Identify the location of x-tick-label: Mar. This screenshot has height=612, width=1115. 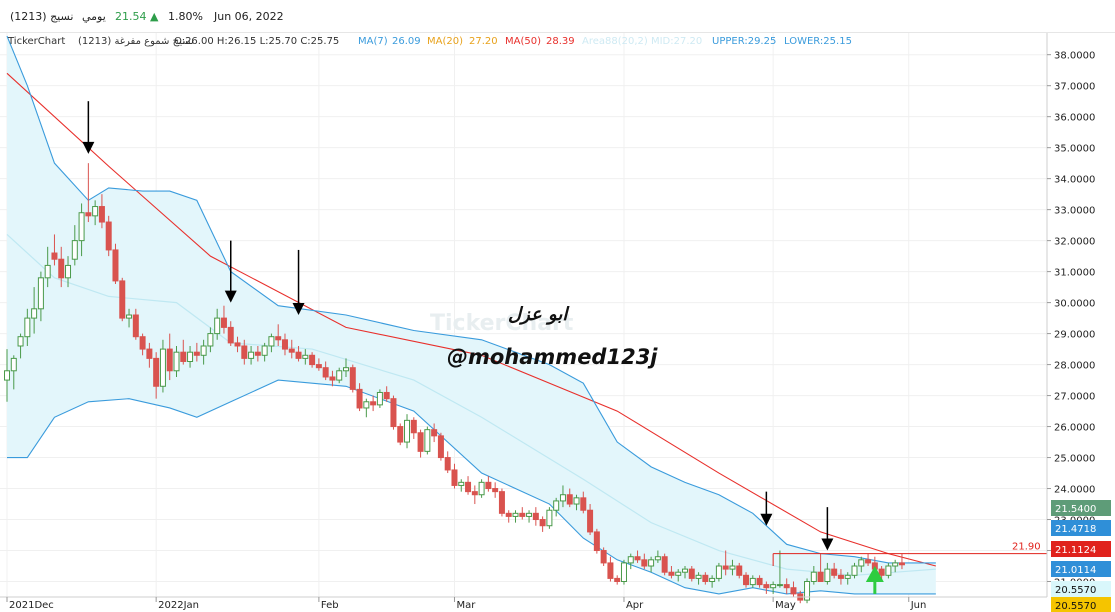
(466, 605).